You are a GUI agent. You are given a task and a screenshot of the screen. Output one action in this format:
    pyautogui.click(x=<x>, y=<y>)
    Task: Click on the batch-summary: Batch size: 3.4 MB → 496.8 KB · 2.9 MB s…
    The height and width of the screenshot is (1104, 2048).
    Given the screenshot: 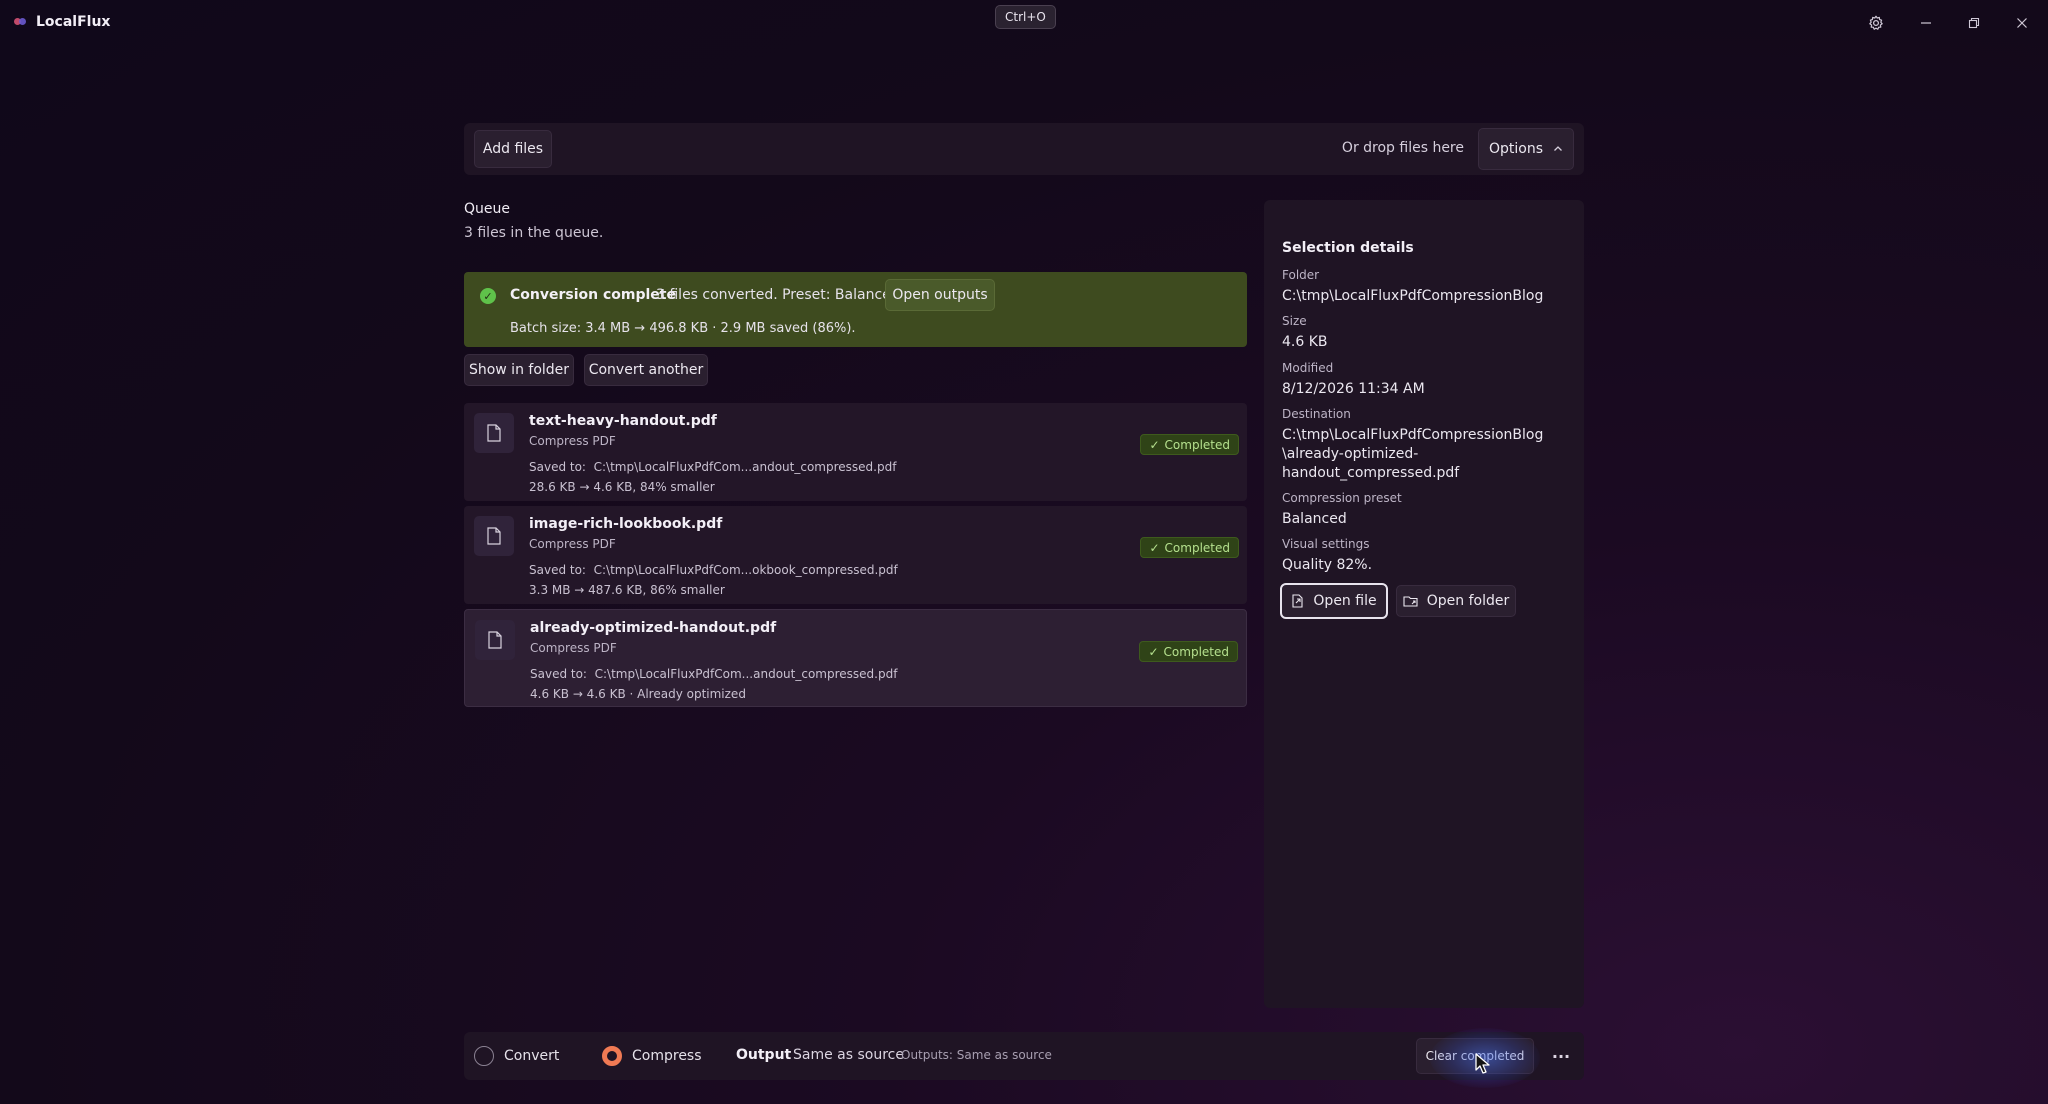 What is the action you would take?
    pyautogui.click(x=683, y=328)
    